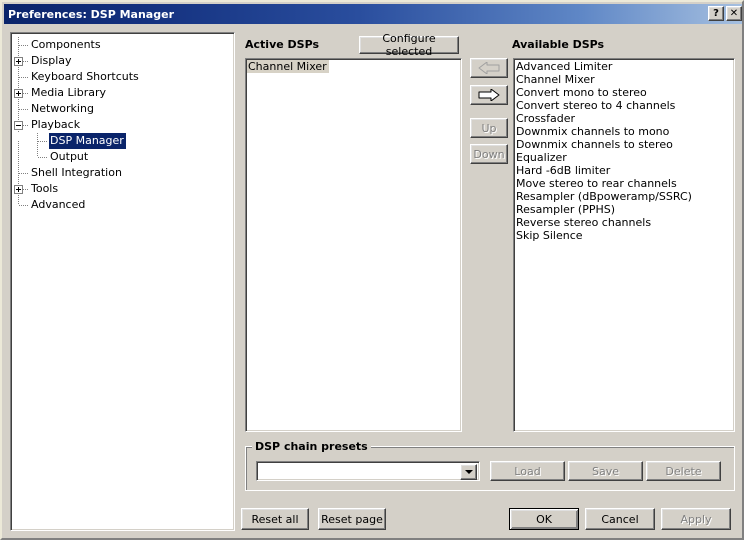 The image size is (744, 540). Describe the element at coordinates (489, 154) in the screenshot. I see `move-down-button: Down` at that location.